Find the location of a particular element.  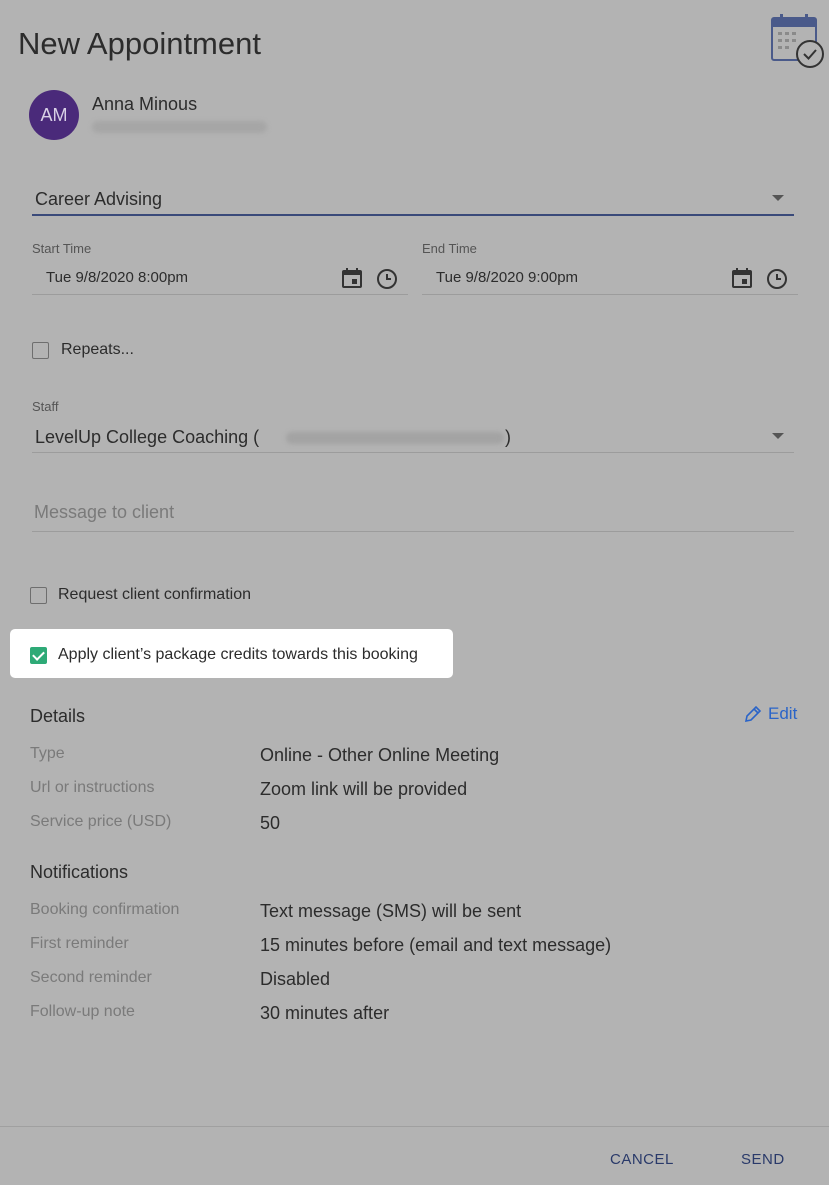

request-confirmation-label: Request client confirmation is located at coordinates (154, 595).